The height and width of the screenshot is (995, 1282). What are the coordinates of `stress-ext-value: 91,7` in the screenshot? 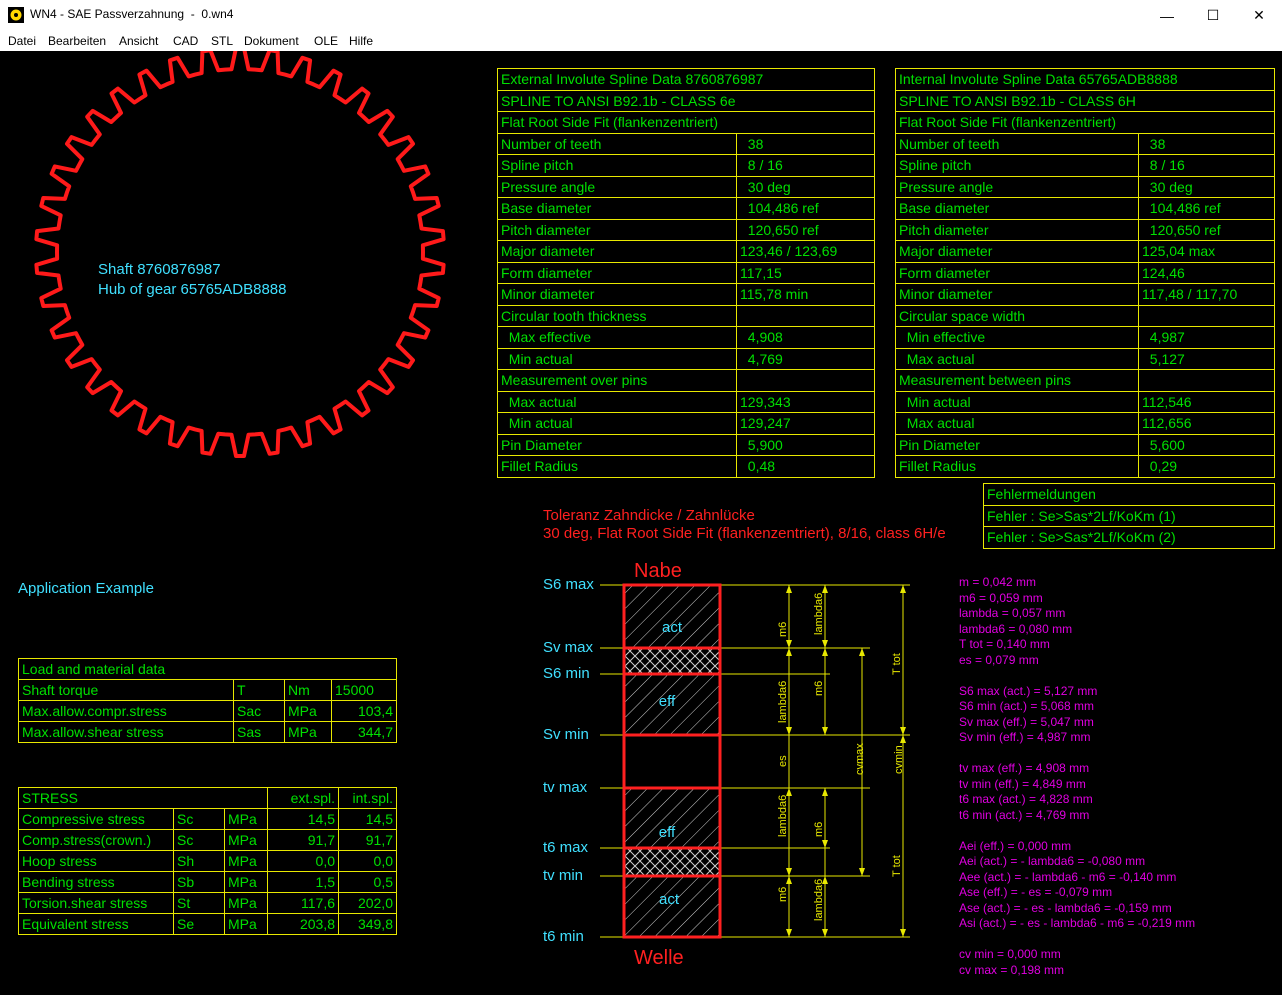 It's located at (303, 840).